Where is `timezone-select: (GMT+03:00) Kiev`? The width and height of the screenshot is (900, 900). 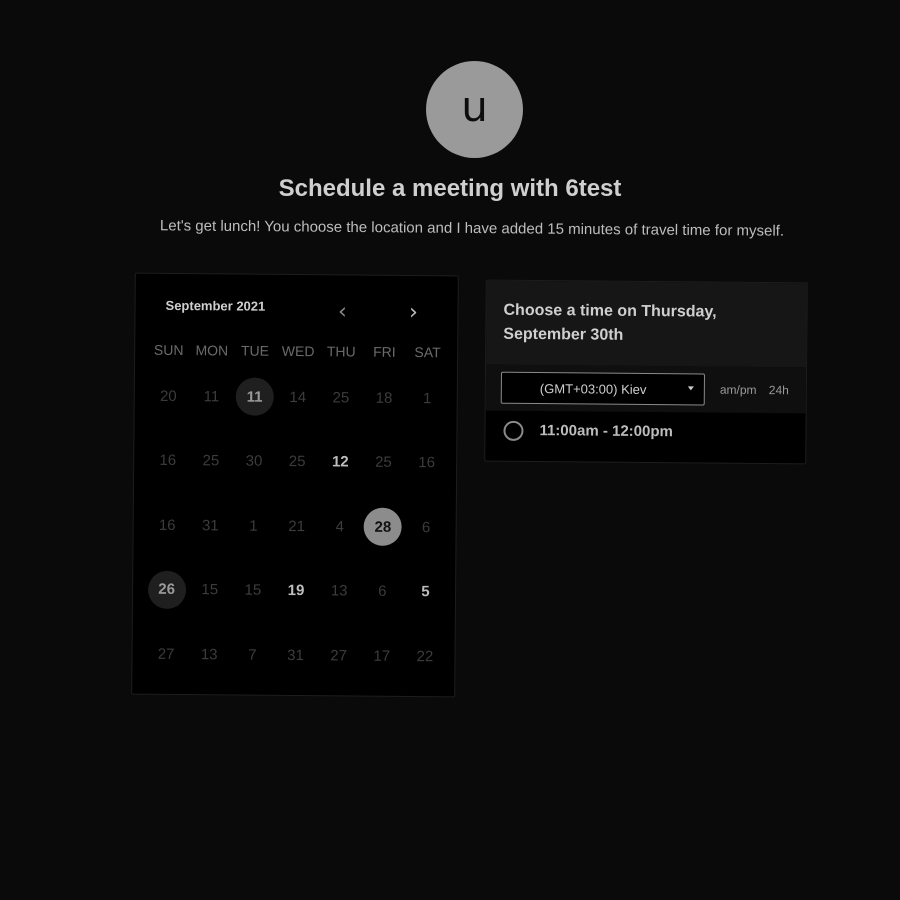 timezone-select: (GMT+03:00) Kiev is located at coordinates (602, 388).